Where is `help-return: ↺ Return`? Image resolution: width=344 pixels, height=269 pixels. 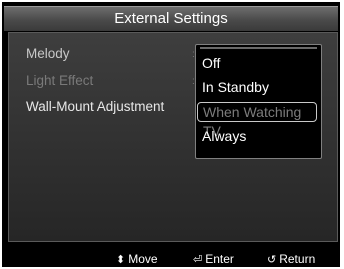 help-return: ↺ Return is located at coordinates (291, 259).